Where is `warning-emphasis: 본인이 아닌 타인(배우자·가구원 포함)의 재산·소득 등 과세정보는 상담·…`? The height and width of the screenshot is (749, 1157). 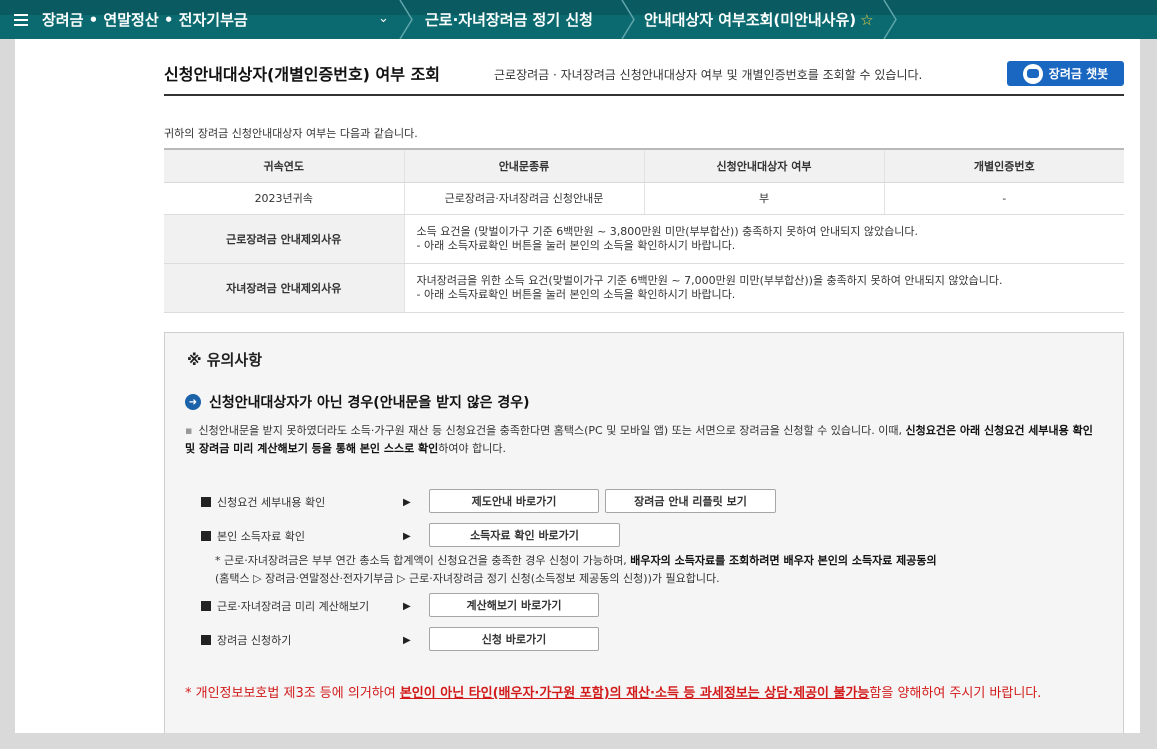
warning-emphasis: 본인이 아닌 타인(배우자·가구원 포함)의 재산·소득 등 과세정보는 상담·… is located at coordinates (634, 693).